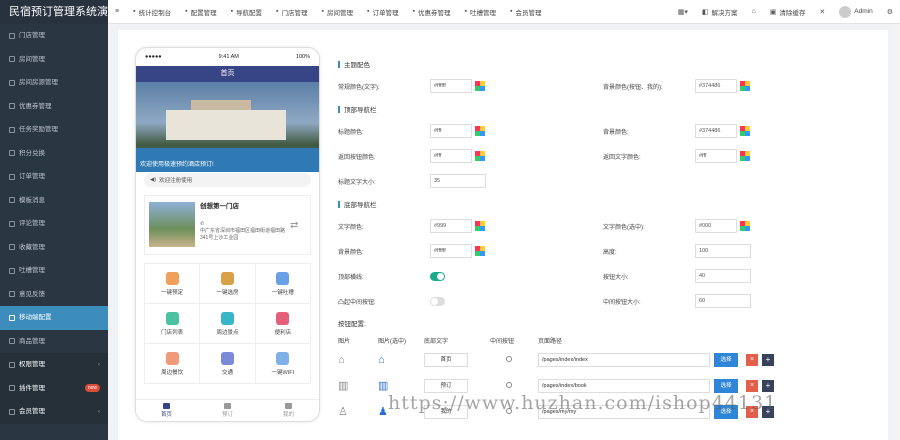 The height and width of the screenshot is (440, 900). What do you see at coordinates (624, 386) in the screenshot?
I see `page-path-input: /pages/index/book` at bounding box center [624, 386].